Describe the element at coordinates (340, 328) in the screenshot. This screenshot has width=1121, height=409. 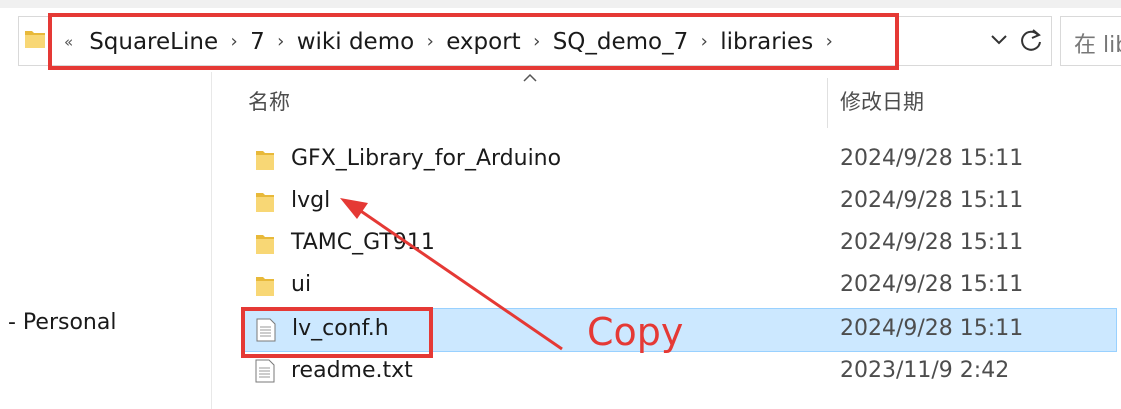
I see `file-name: lv_conf.h` at that location.